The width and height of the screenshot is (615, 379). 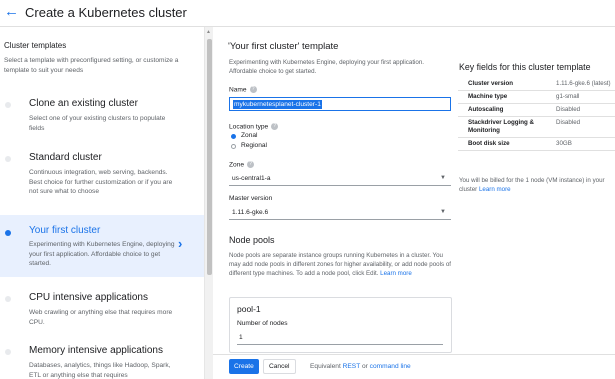 I want to click on scrollbar-thumb, so click(x=209, y=157).